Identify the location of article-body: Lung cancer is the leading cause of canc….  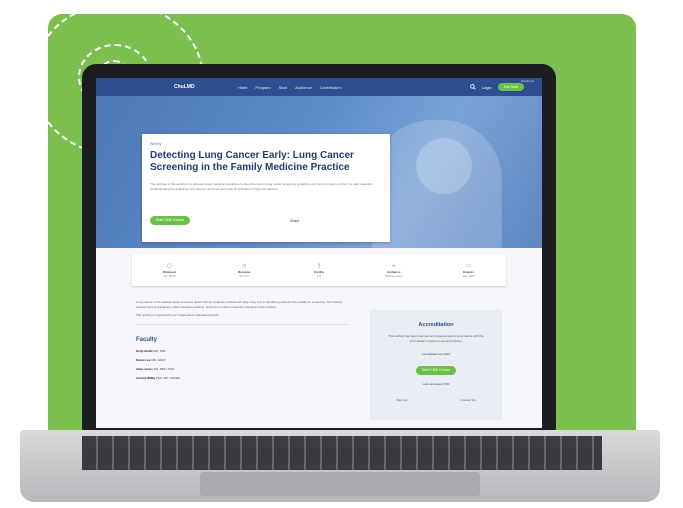
(242, 342).